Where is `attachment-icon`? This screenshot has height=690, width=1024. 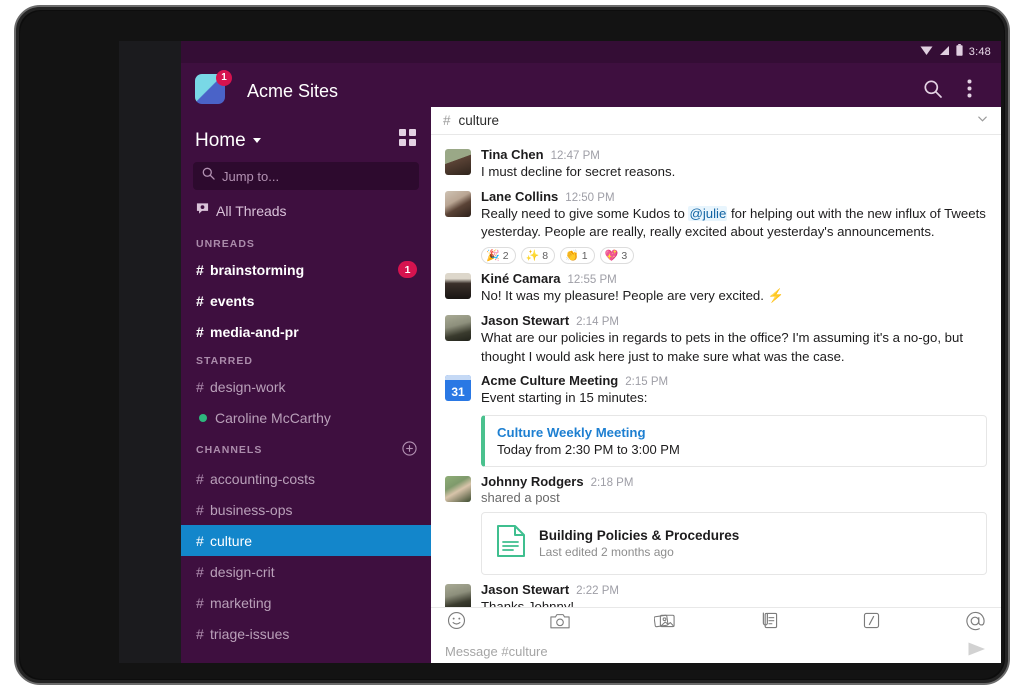 attachment-icon is located at coordinates (768, 623).